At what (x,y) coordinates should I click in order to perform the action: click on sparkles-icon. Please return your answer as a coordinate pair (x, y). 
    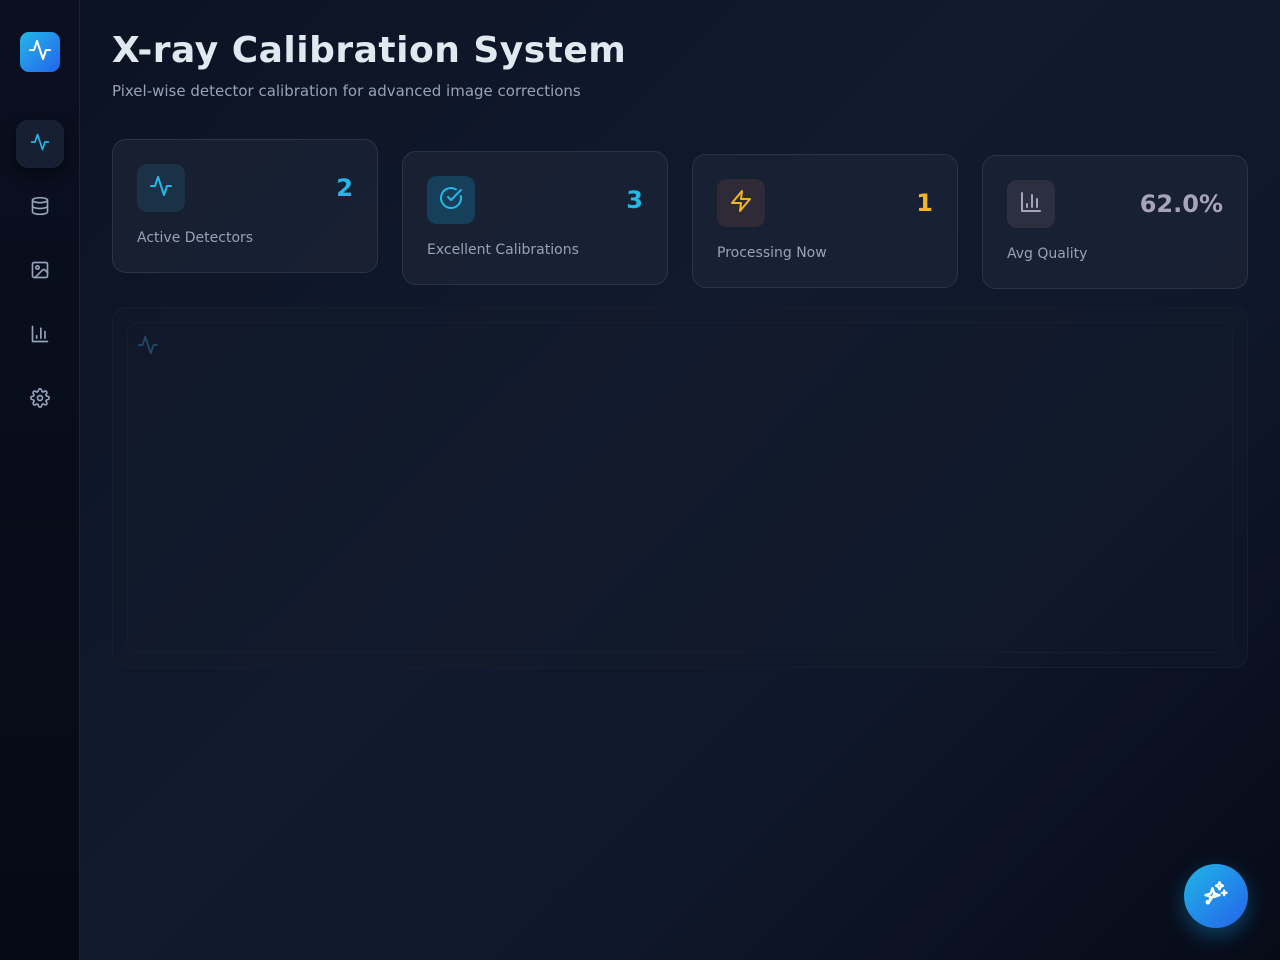
    Looking at the image, I should click on (1216, 896).